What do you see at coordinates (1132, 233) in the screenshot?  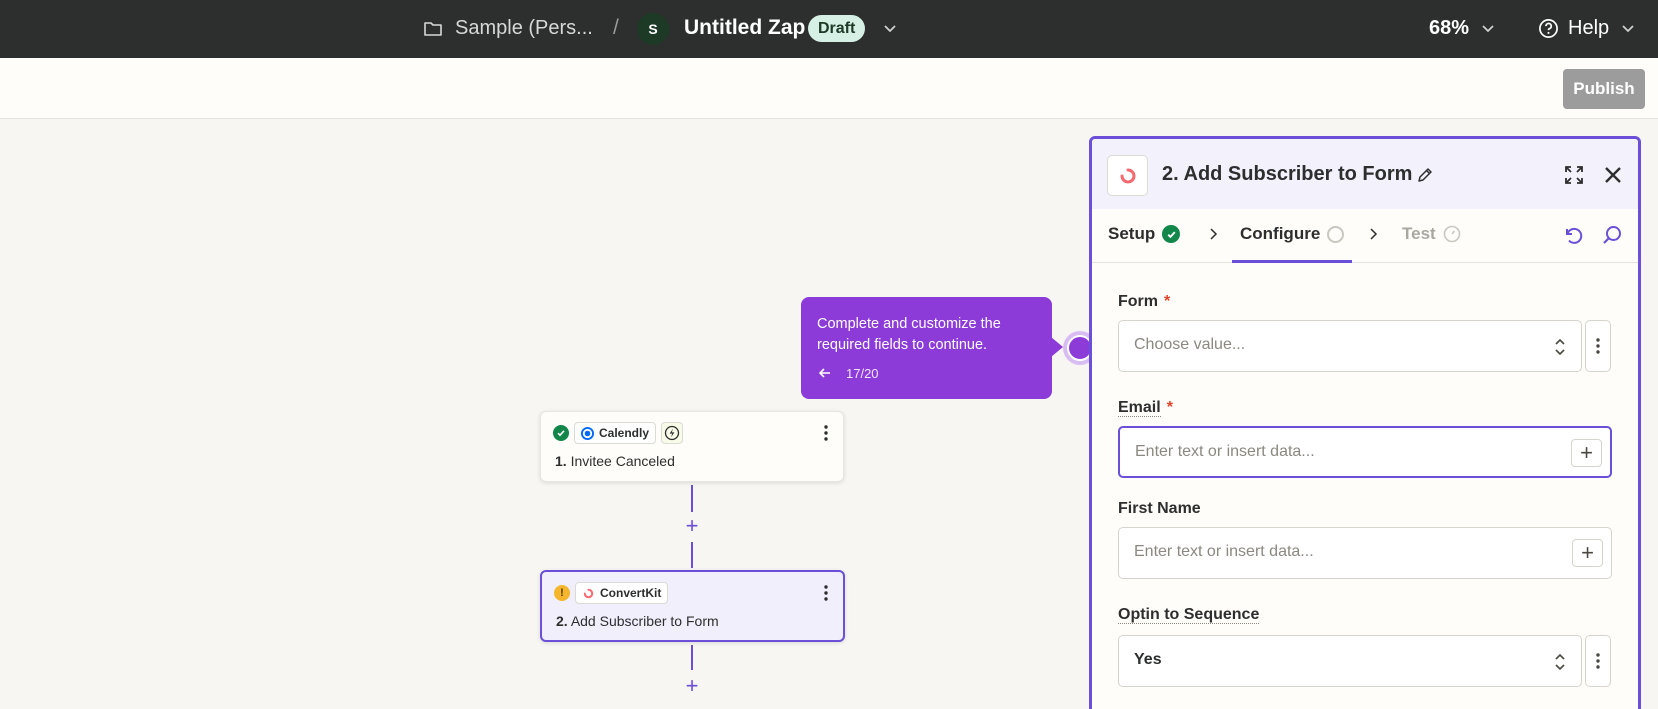 I see `tab-label: Setup` at bounding box center [1132, 233].